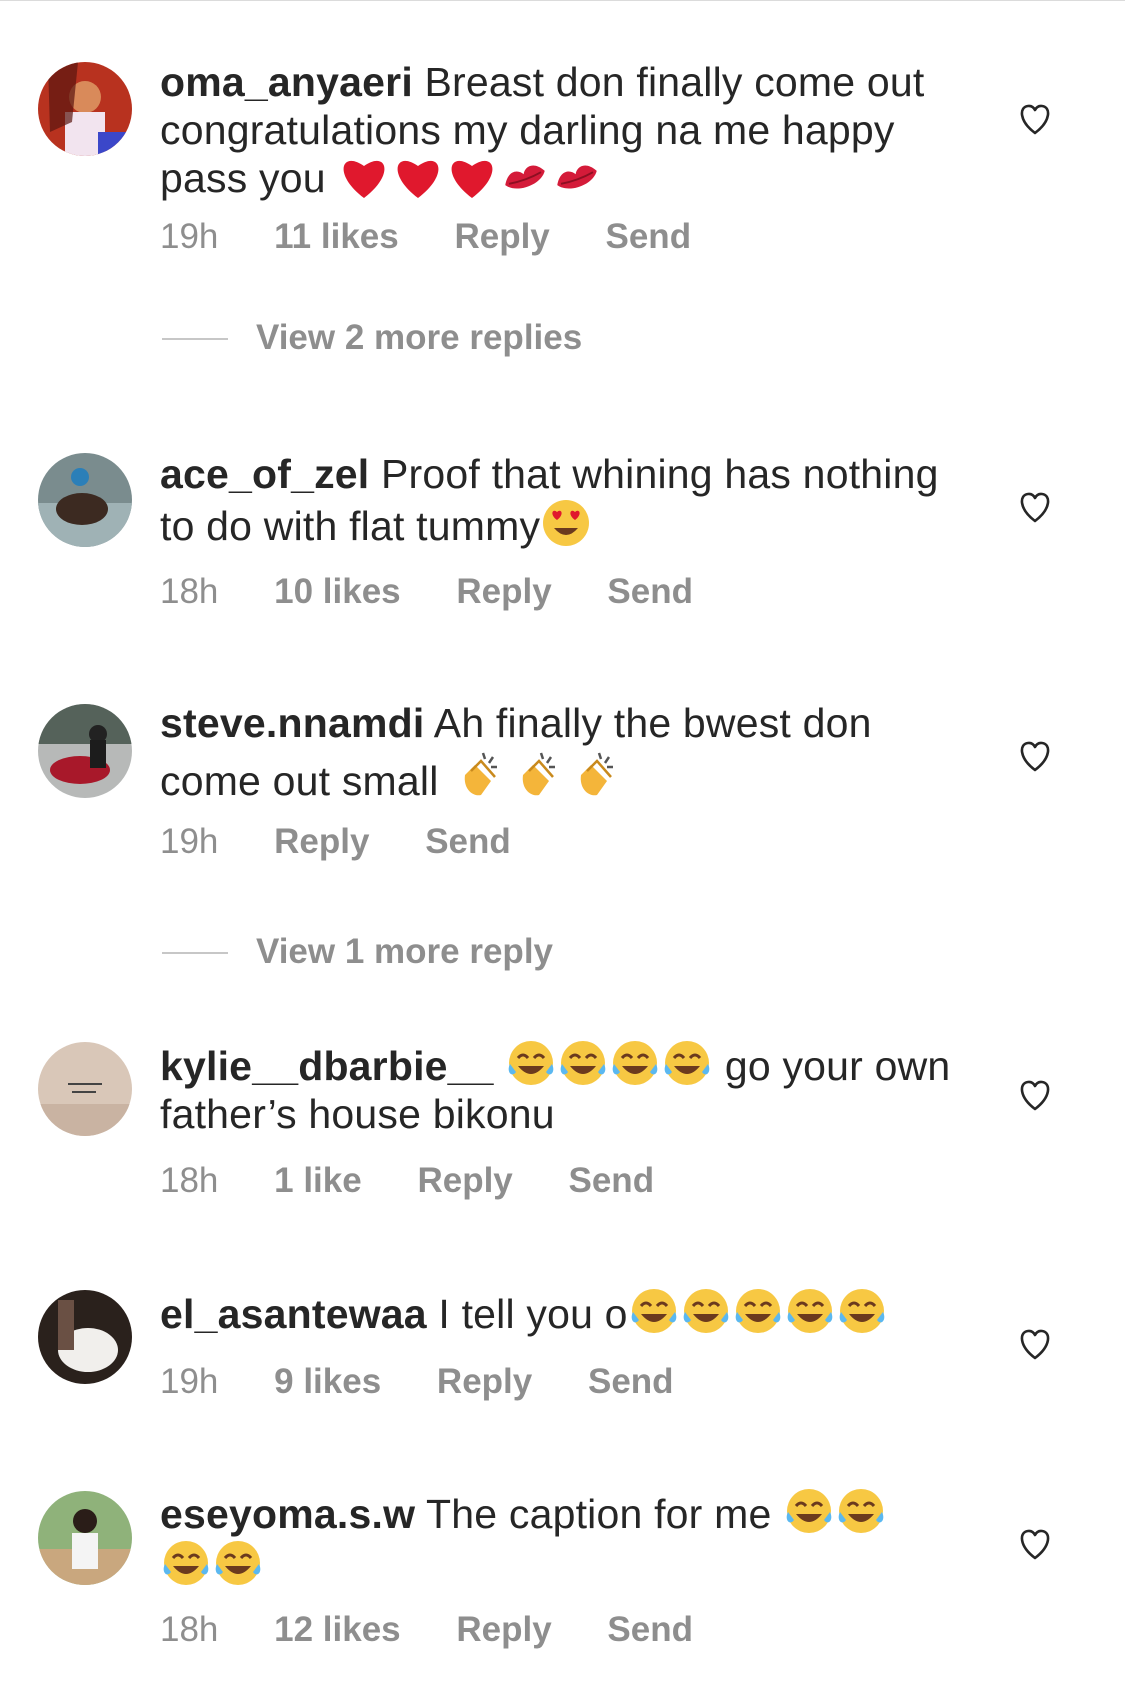 The image size is (1125, 1694). Describe the element at coordinates (292, 723) in the screenshot. I see `username-link: steve.nnamdi` at that location.